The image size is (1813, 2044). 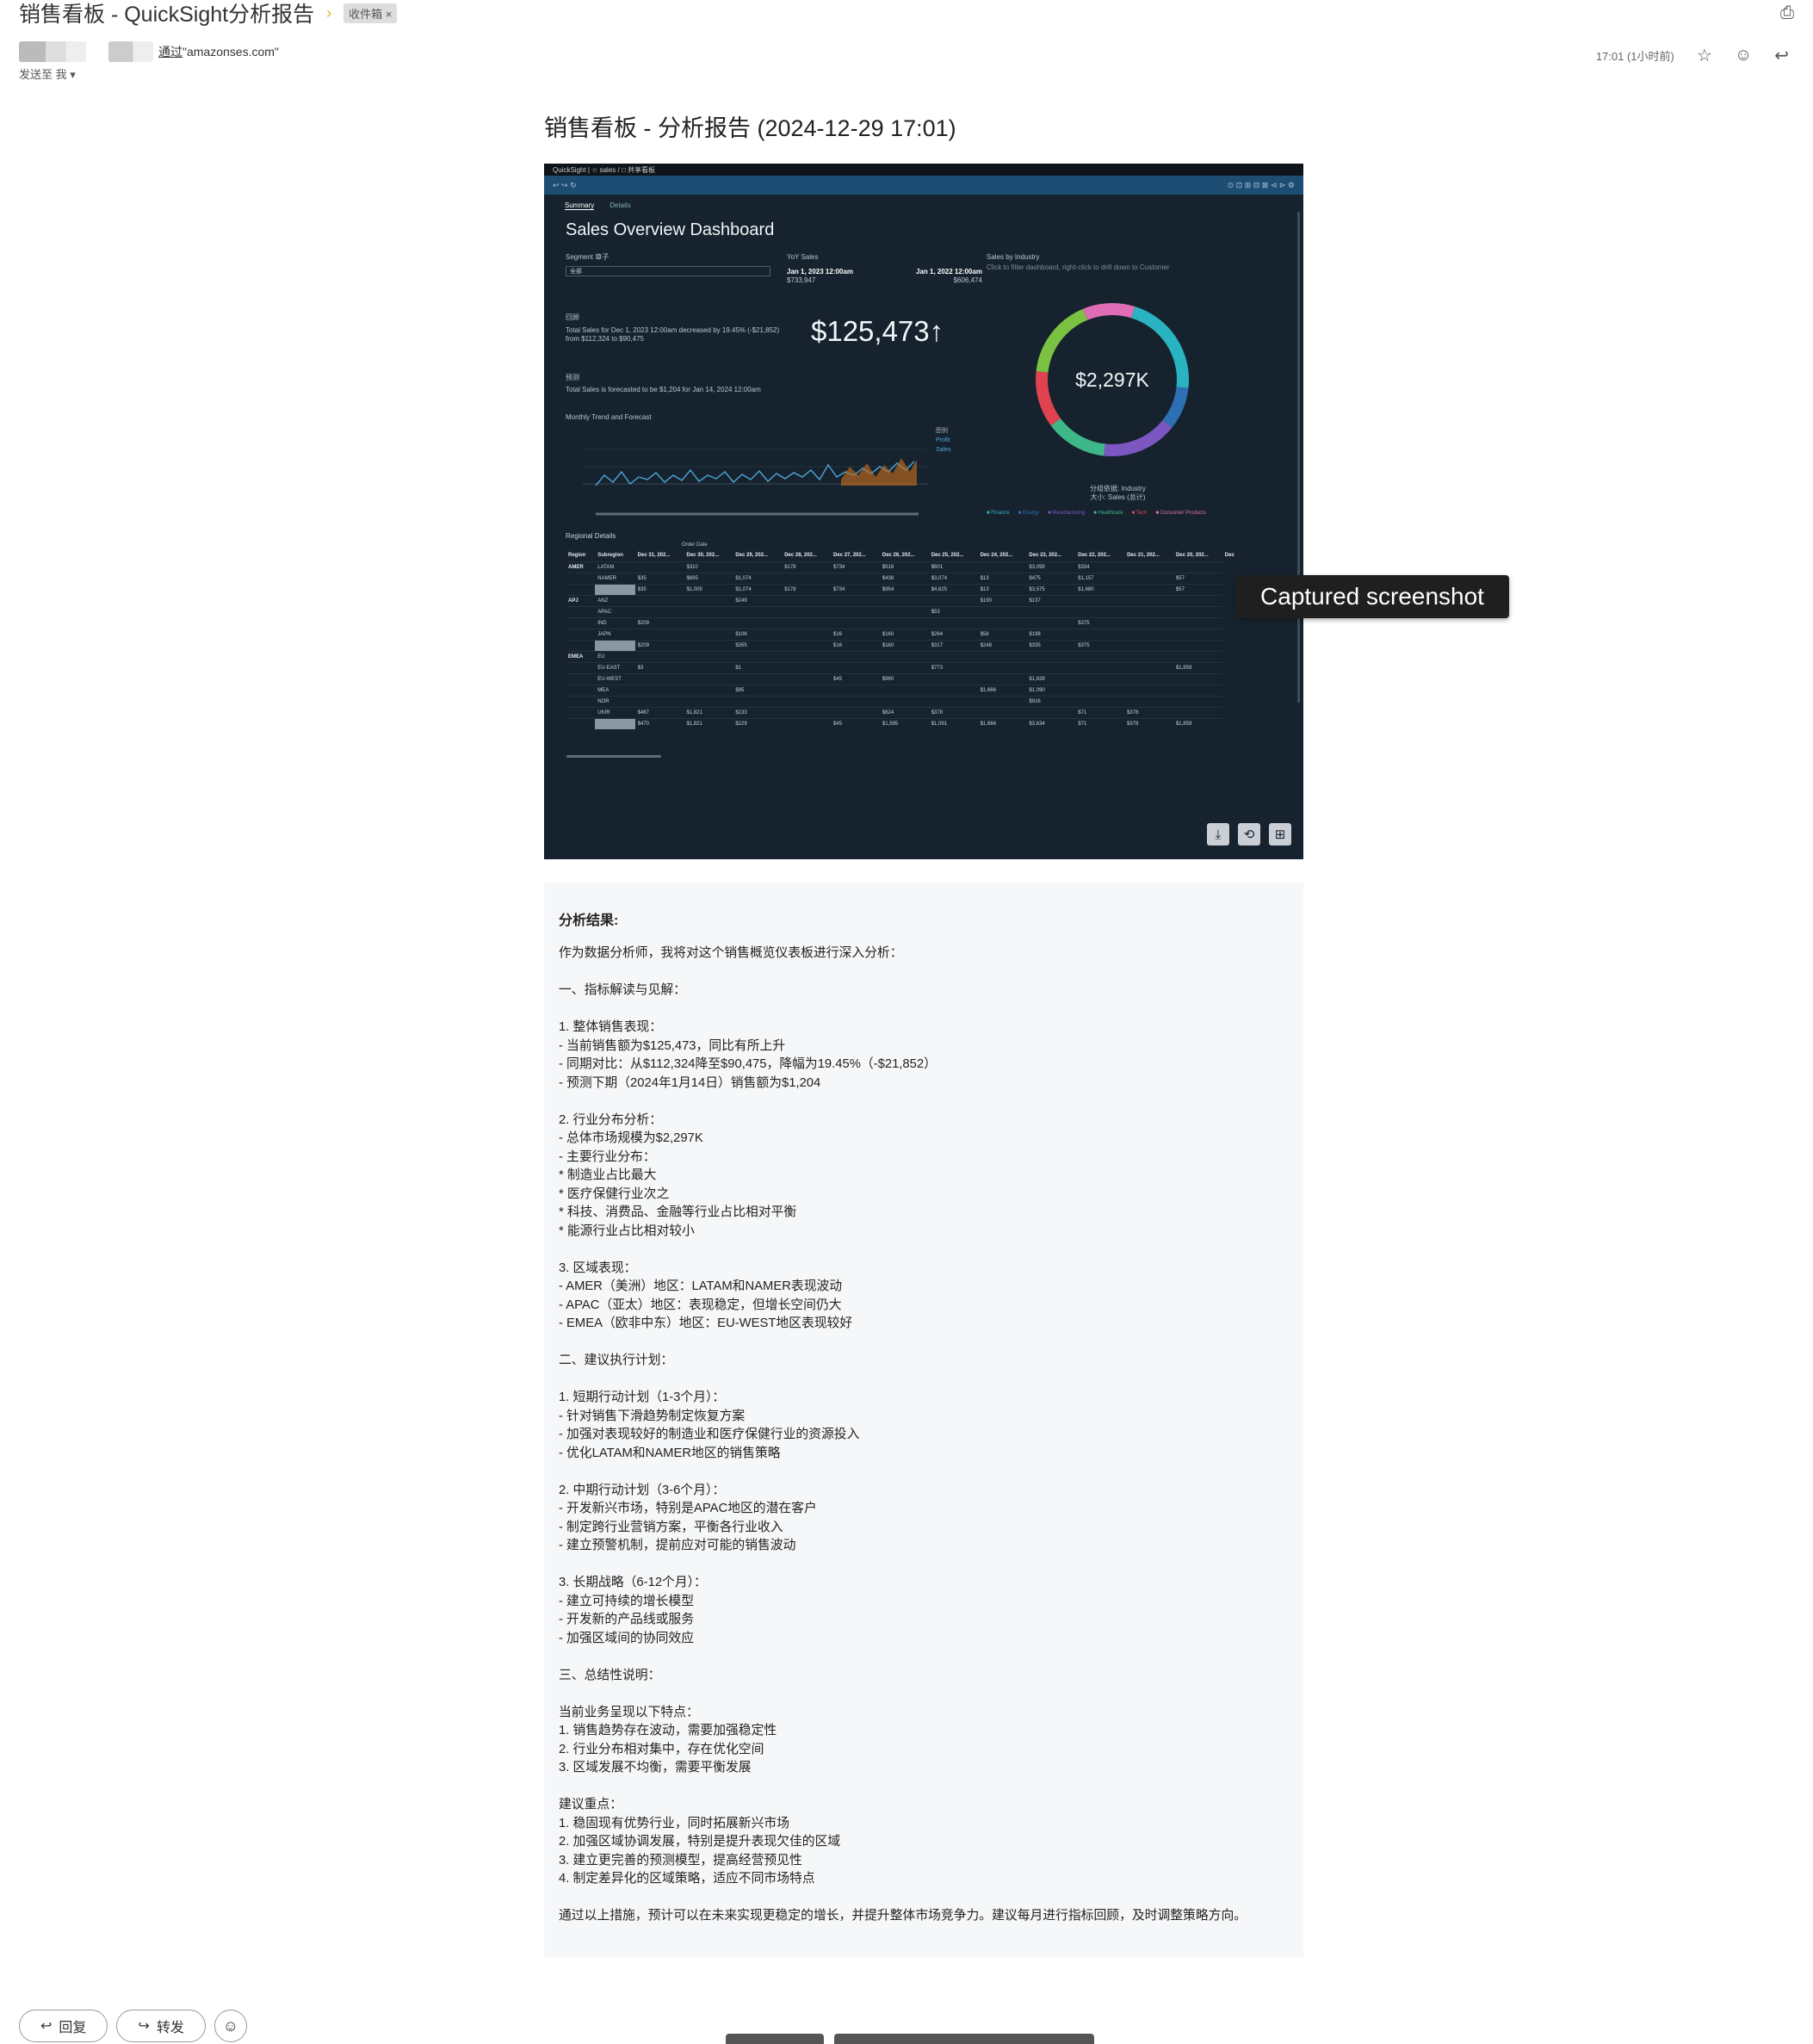 I want to click on reply-icon: ↩, so click(x=1781, y=56).